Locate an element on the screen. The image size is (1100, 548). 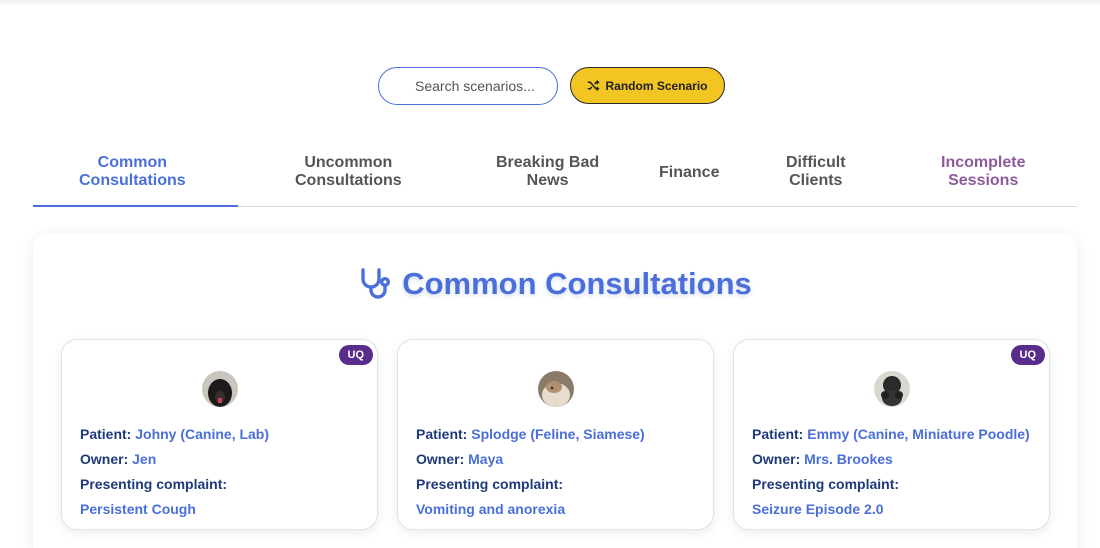
random-scenario-label: Random Scenario is located at coordinates (656, 85).